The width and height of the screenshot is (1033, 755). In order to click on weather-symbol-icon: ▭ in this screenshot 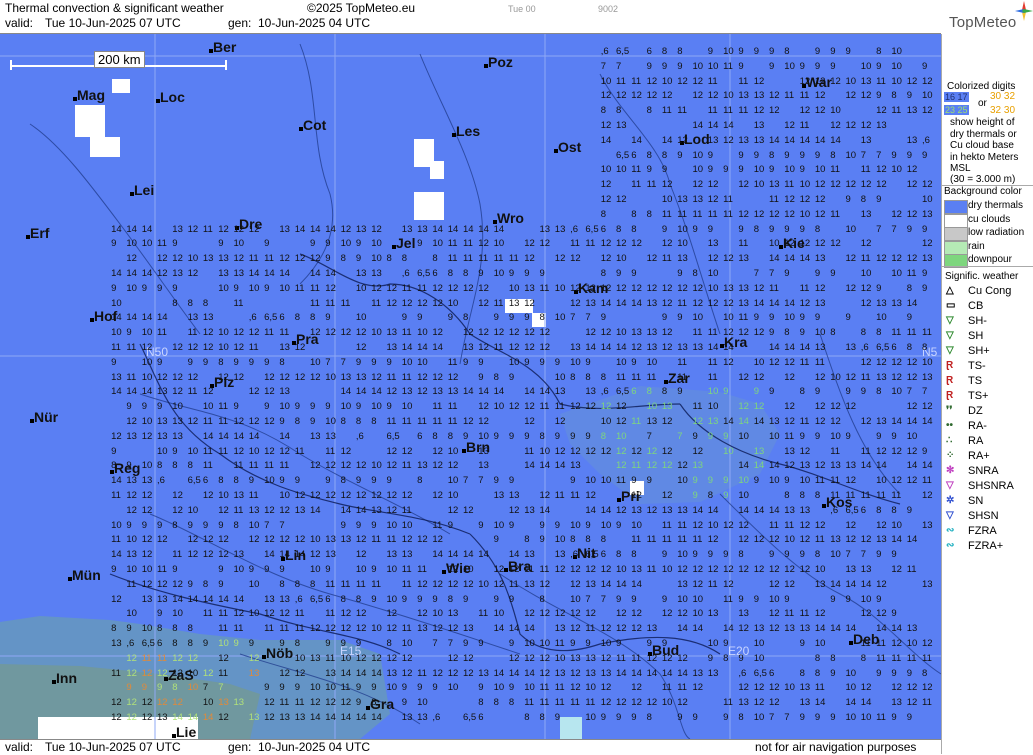, I will do `click(951, 305)`.